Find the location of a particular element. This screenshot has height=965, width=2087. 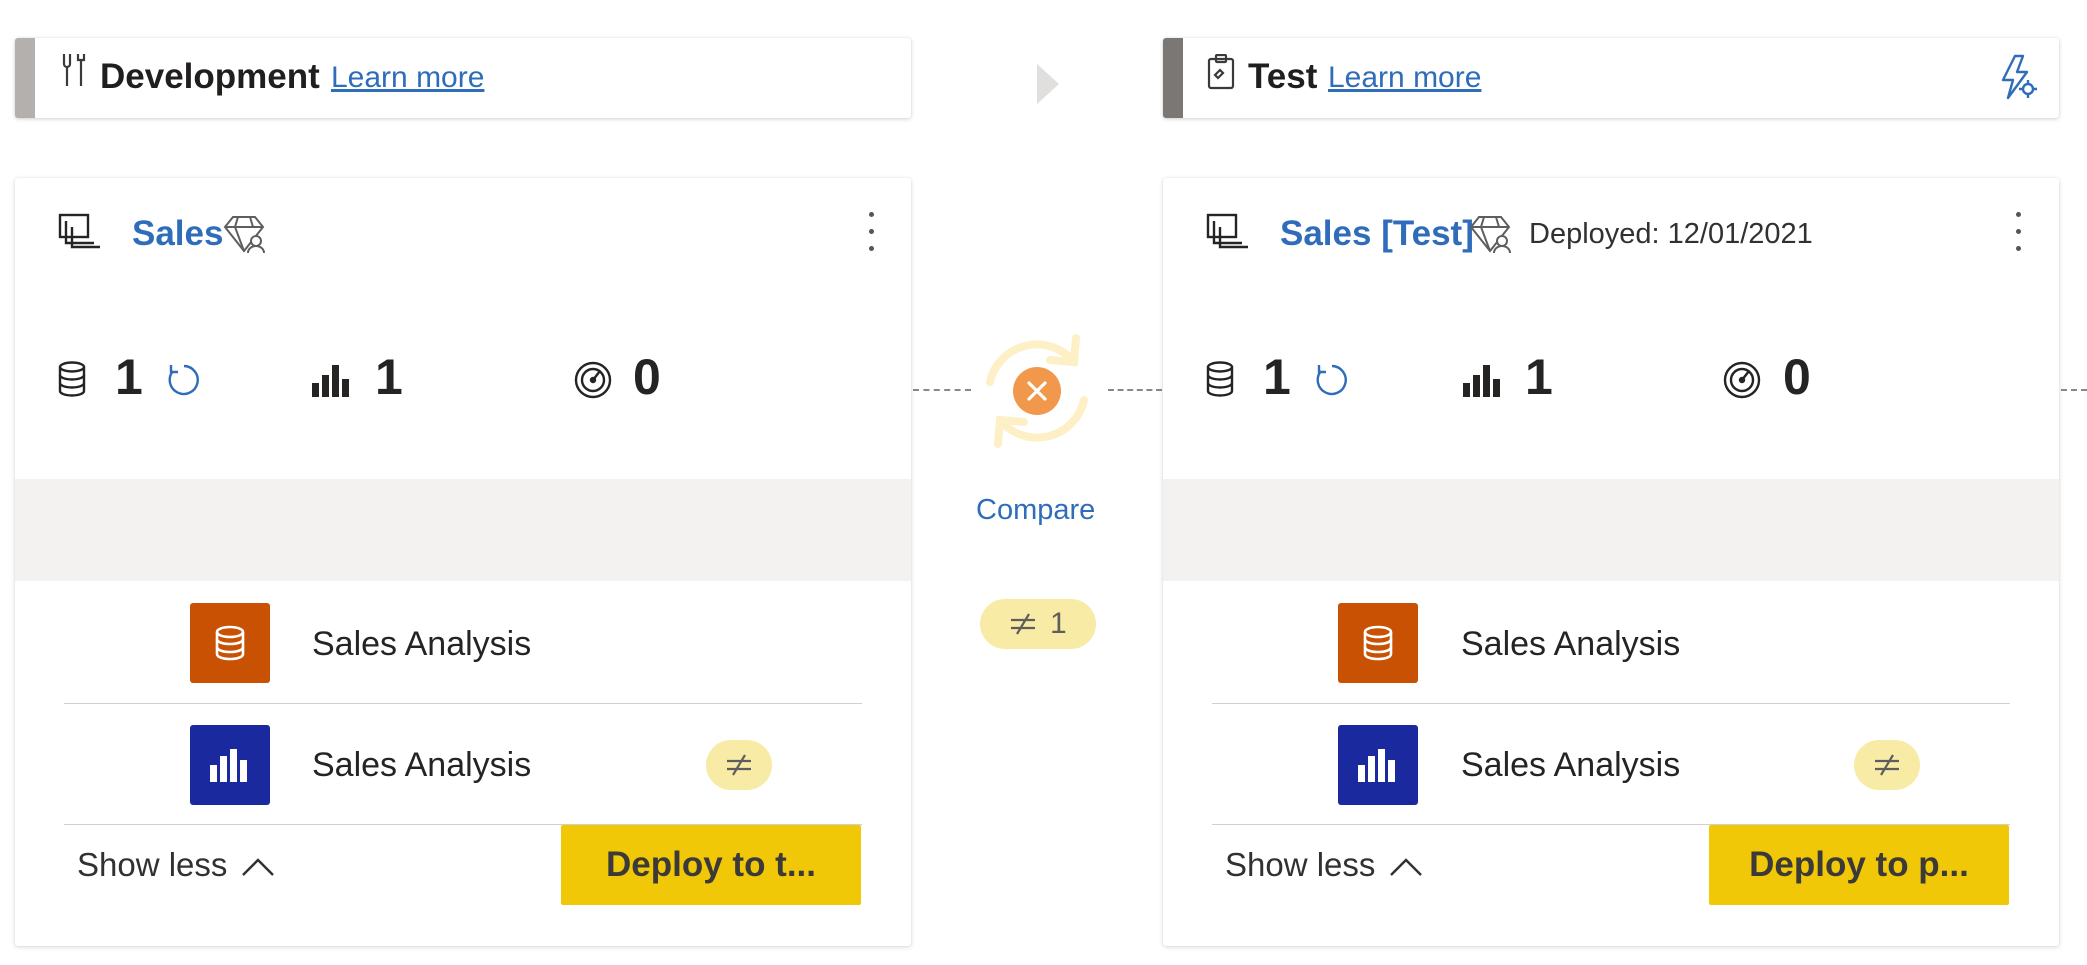

stage-header-test: Test Learn more is located at coordinates (1611, 78).